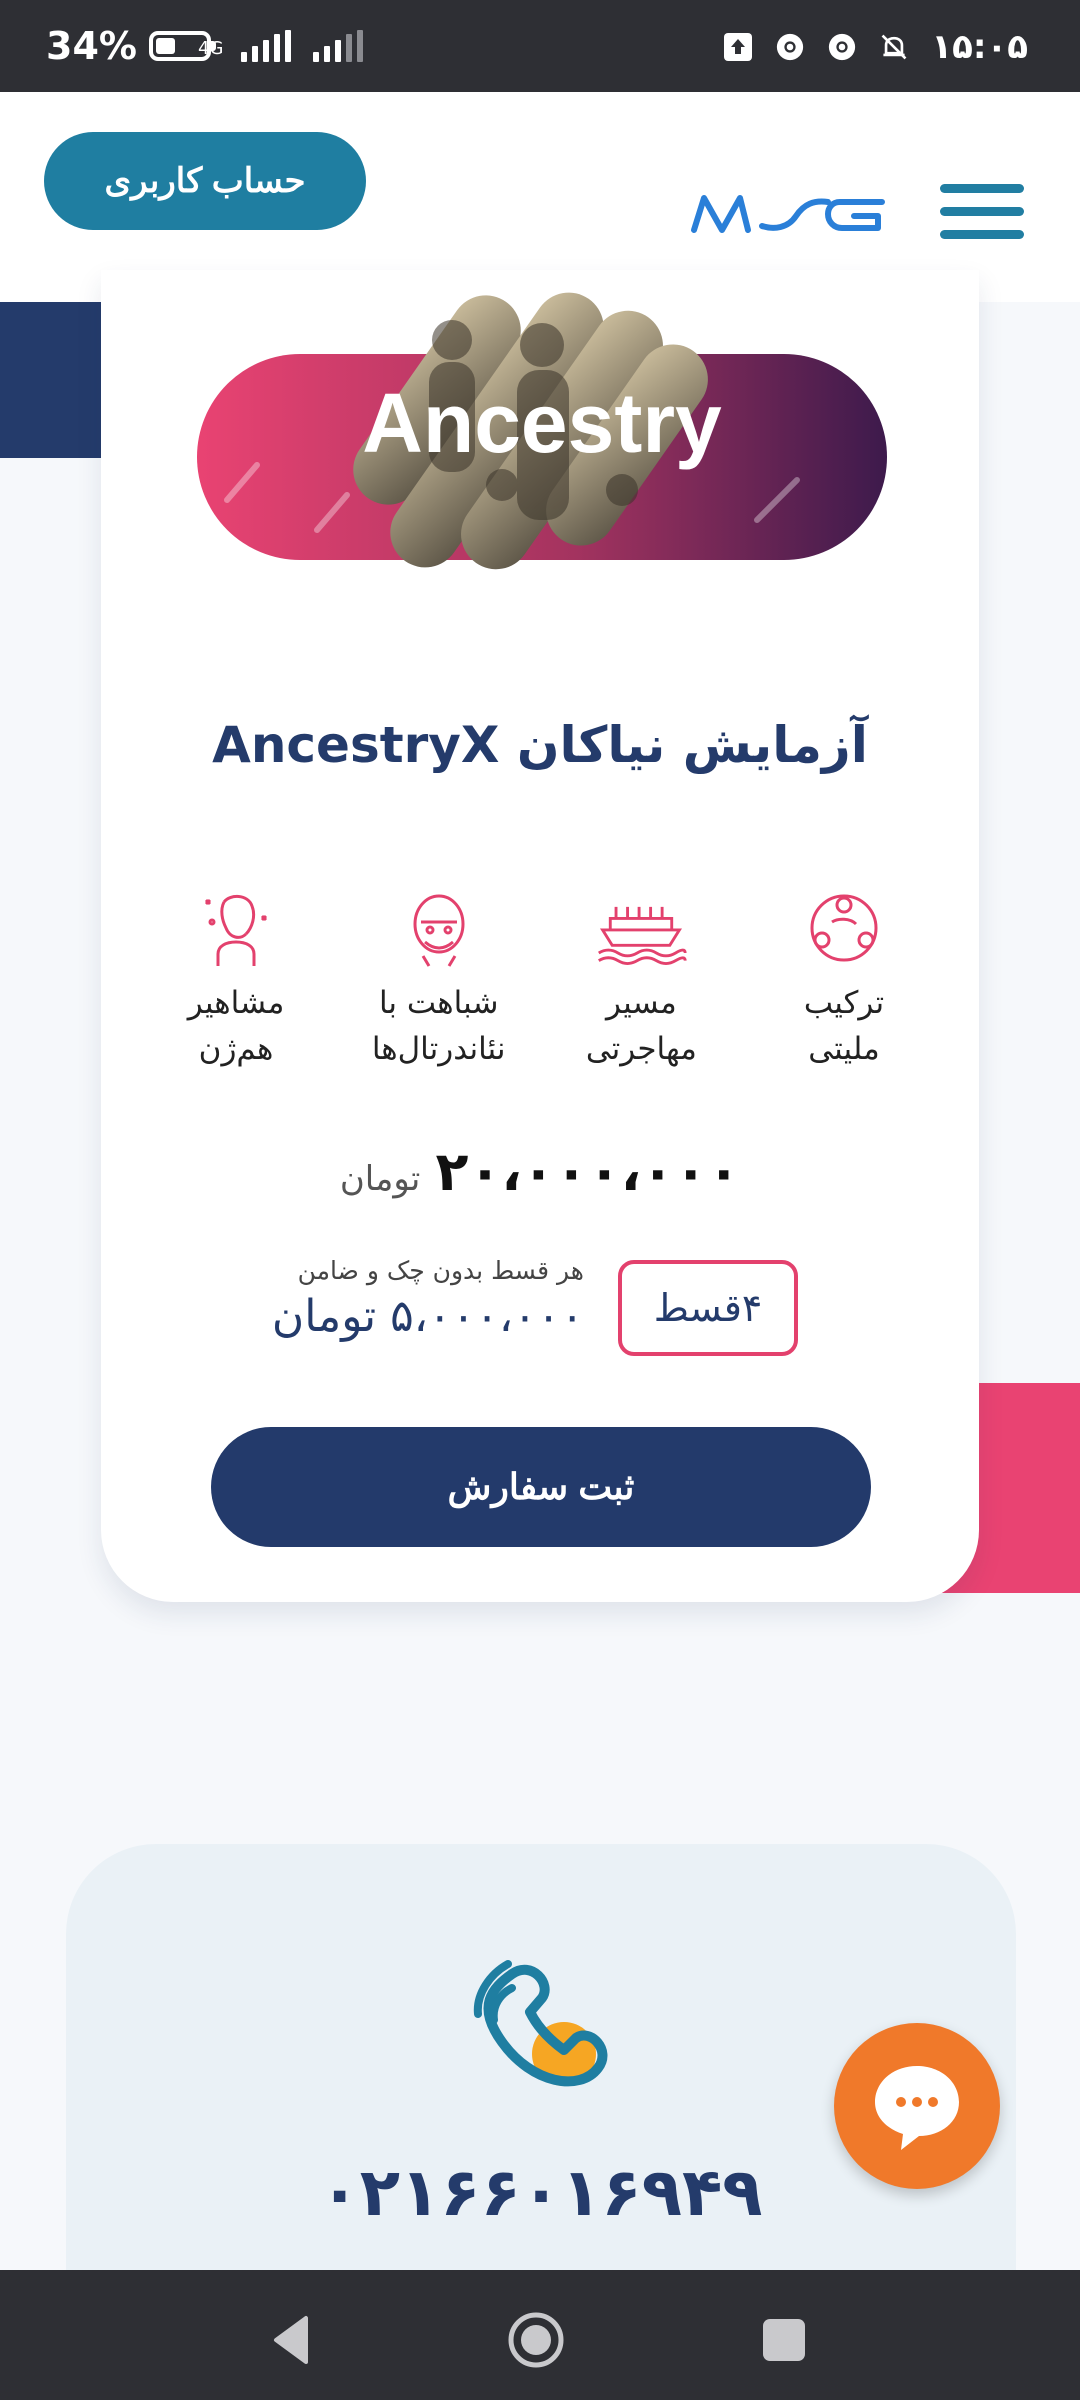 The image size is (1080, 2400). What do you see at coordinates (784, 2340) in the screenshot?
I see `recents-icon` at bounding box center [784, 2340].